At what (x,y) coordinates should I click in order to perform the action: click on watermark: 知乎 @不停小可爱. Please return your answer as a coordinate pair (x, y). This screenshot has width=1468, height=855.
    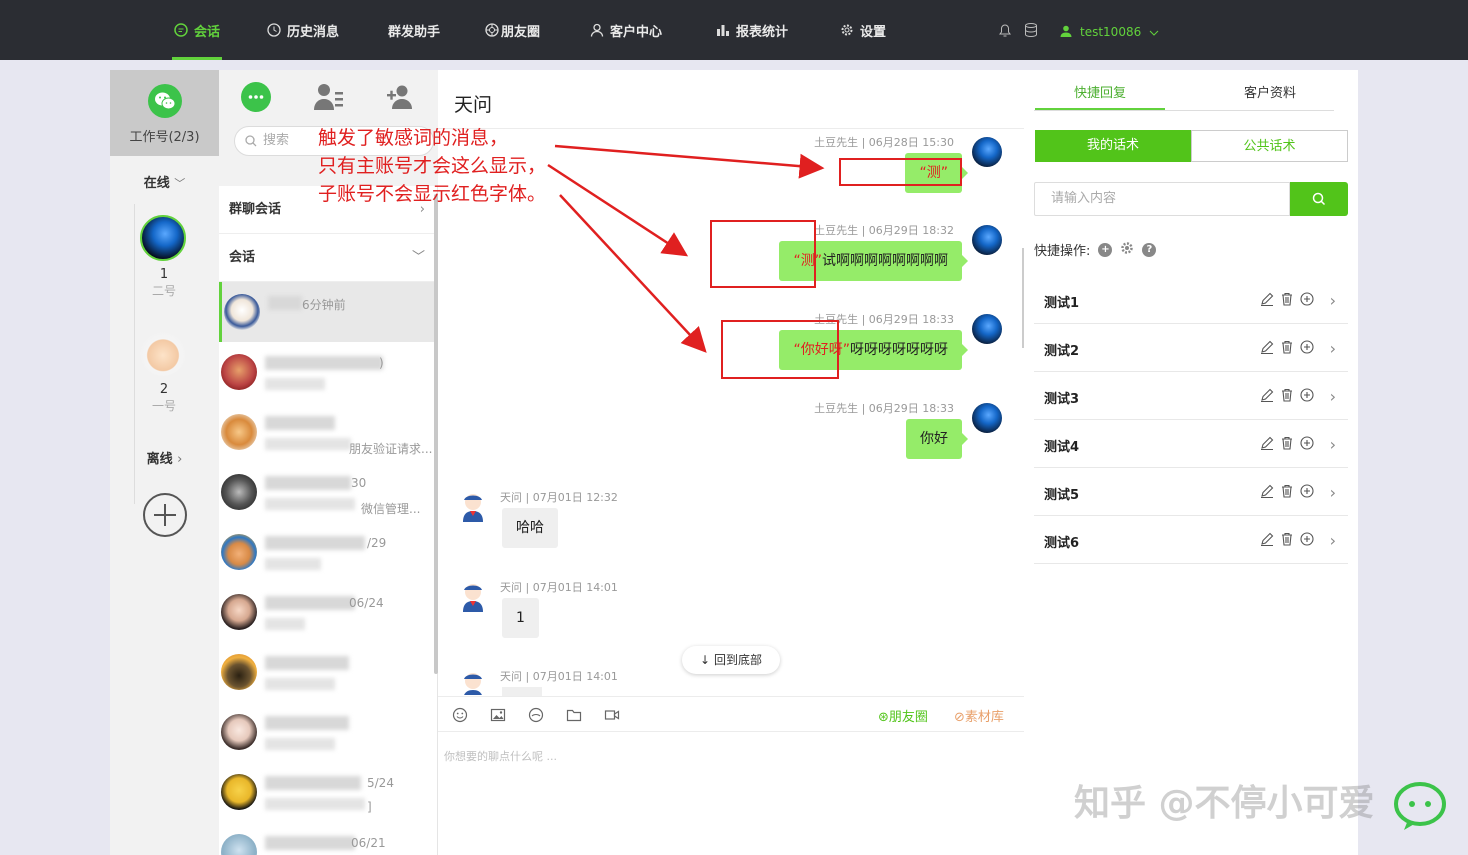
    Looking at the image, I should click on (1224, 800).